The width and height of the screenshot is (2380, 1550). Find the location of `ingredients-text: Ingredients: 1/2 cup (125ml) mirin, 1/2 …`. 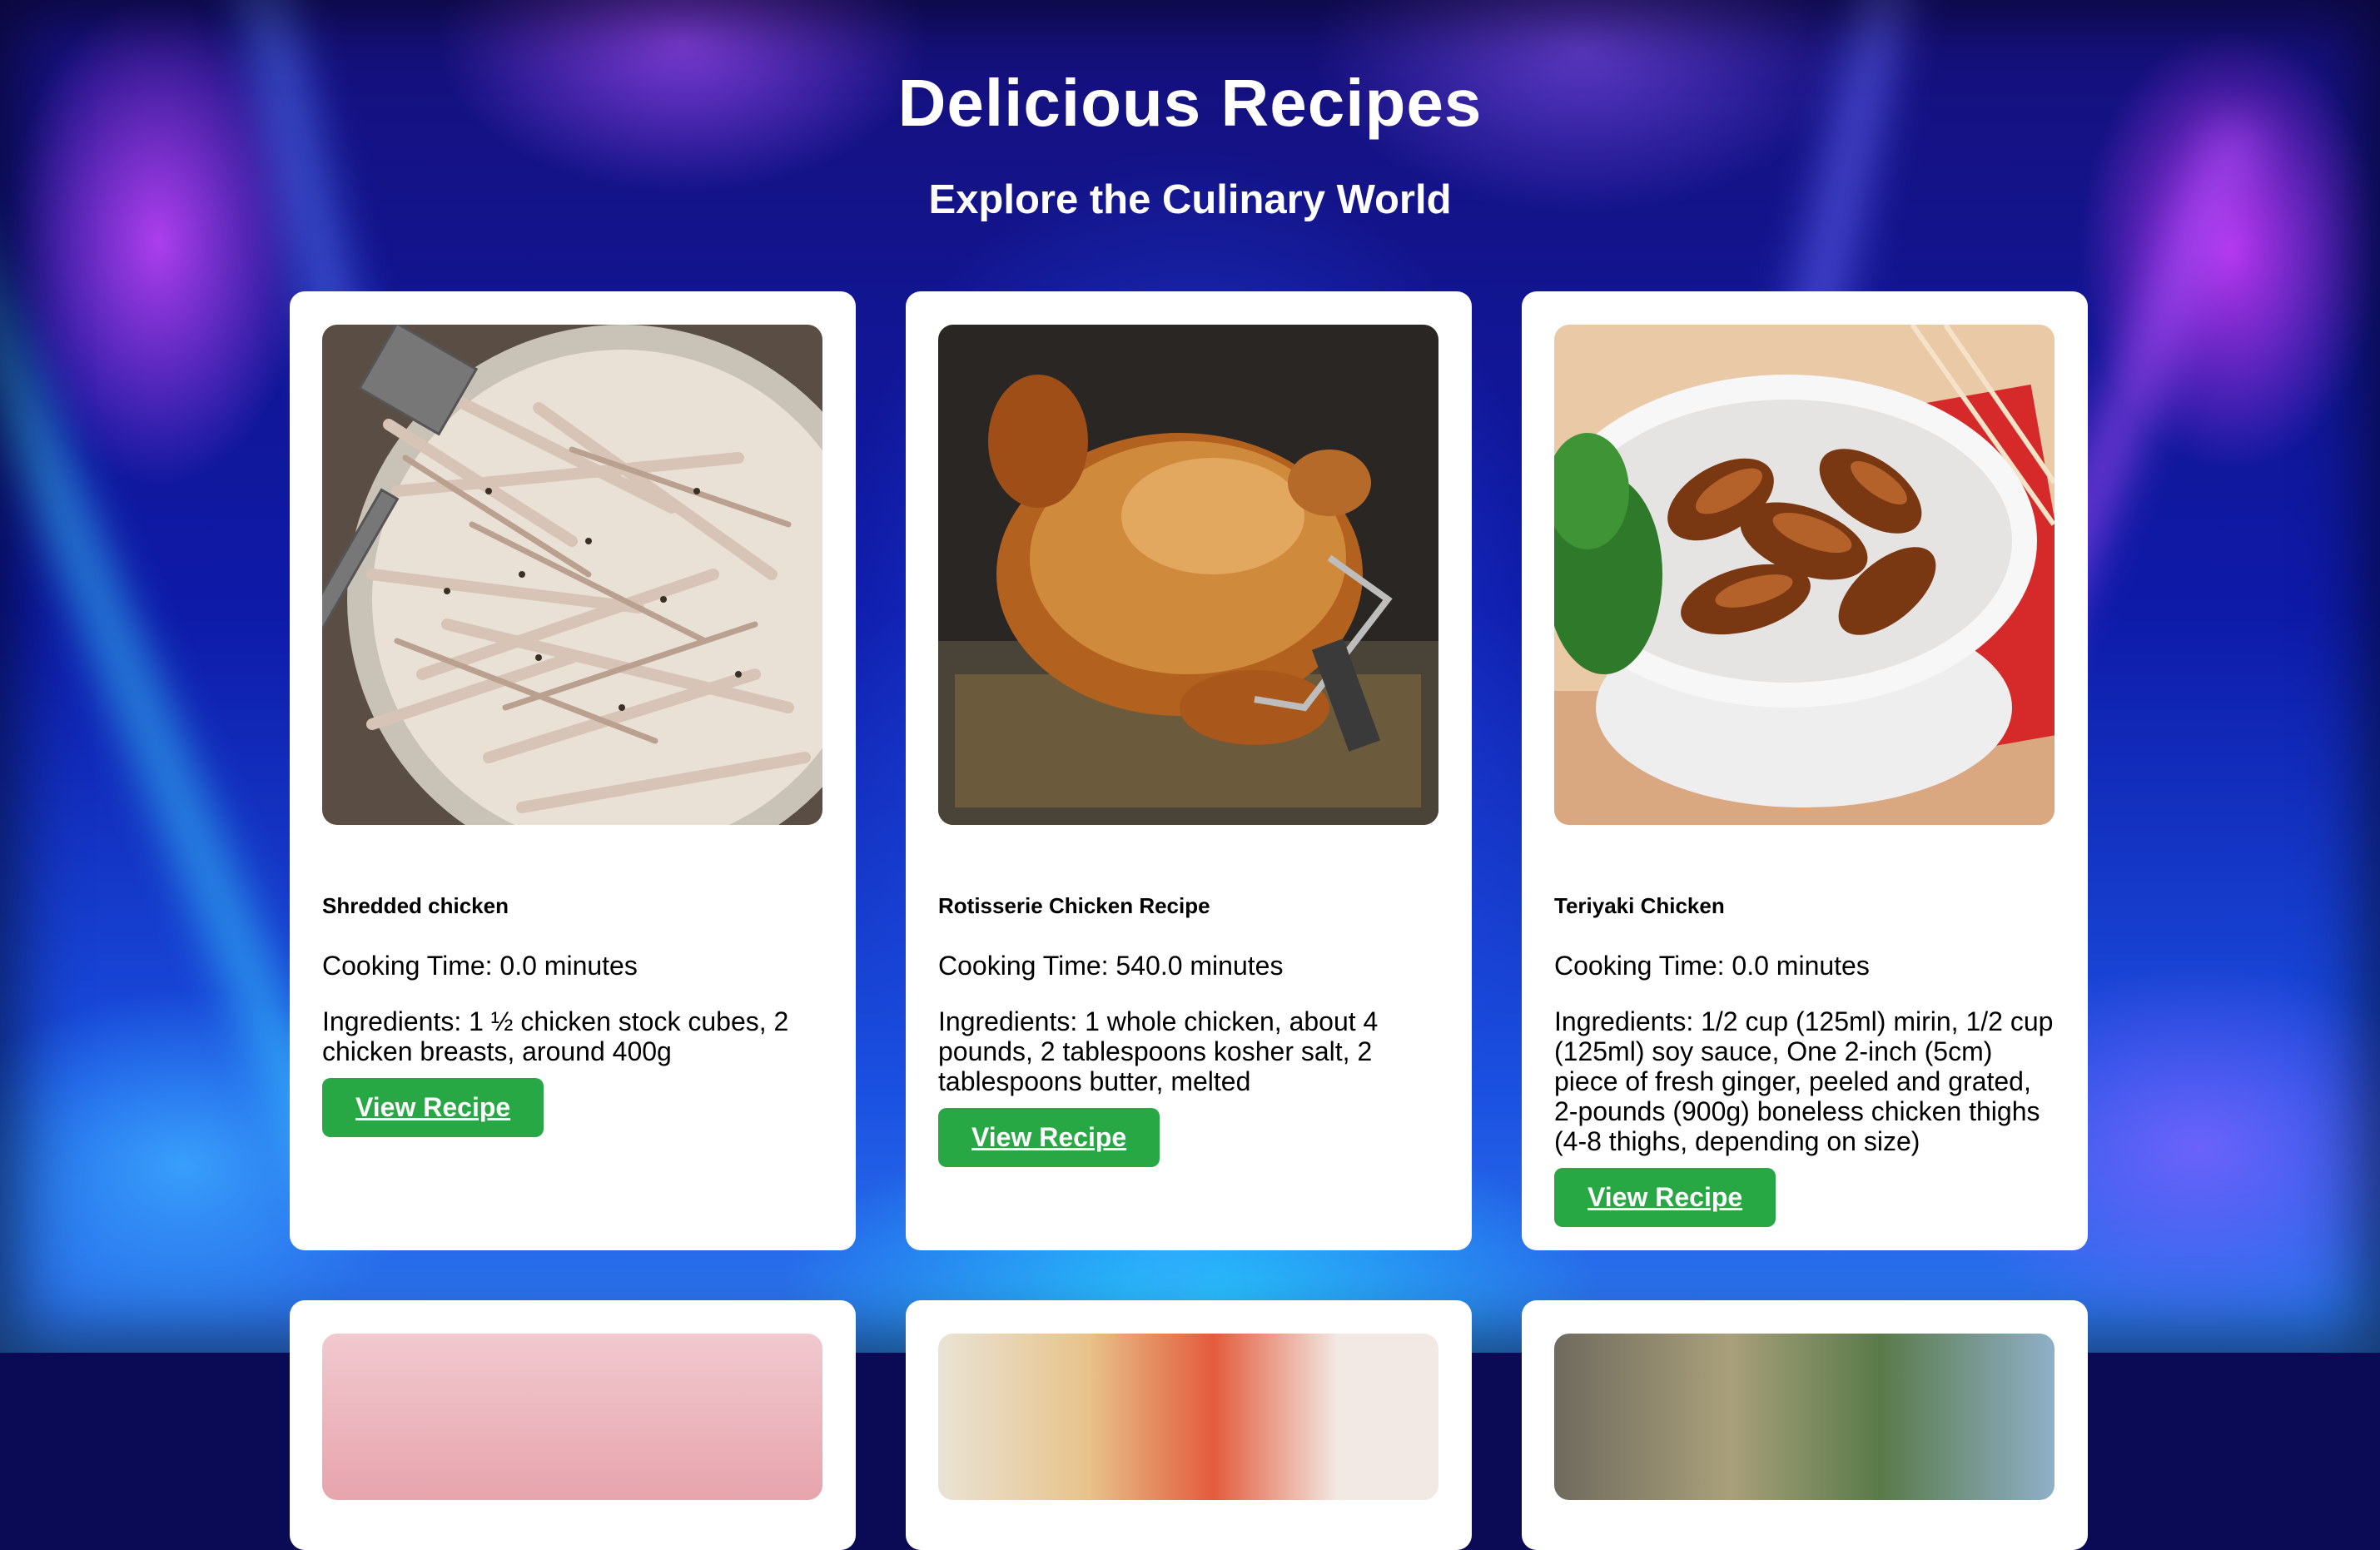

ingredients-text: Ingredients: 1/2 cup (125ml) mirin, 1/2 … is located at coordinates (1804, 1081).